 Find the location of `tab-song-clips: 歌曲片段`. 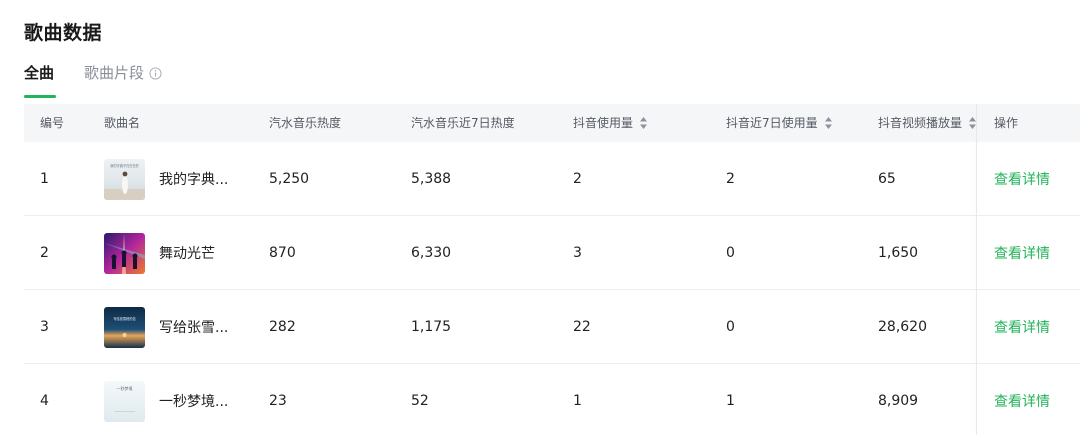

tab-song-clips: 歌曲片段 is located at coordinates (123, 79).